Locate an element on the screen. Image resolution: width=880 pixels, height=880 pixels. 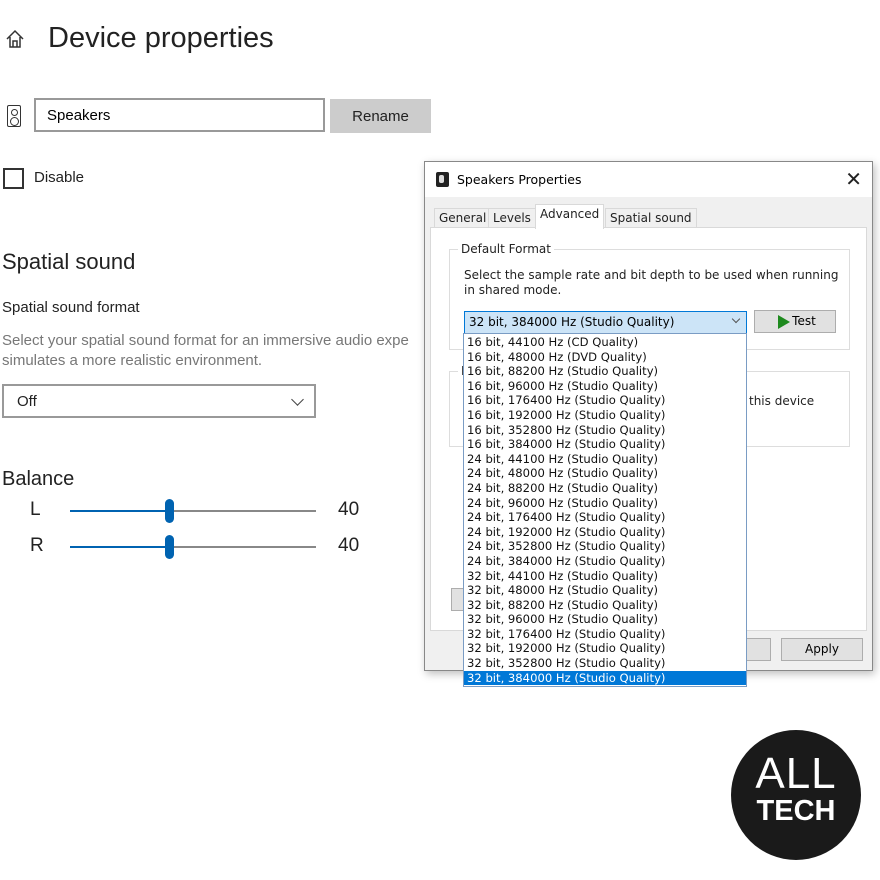
right-slider-fill is located at coordinates (119, 547).